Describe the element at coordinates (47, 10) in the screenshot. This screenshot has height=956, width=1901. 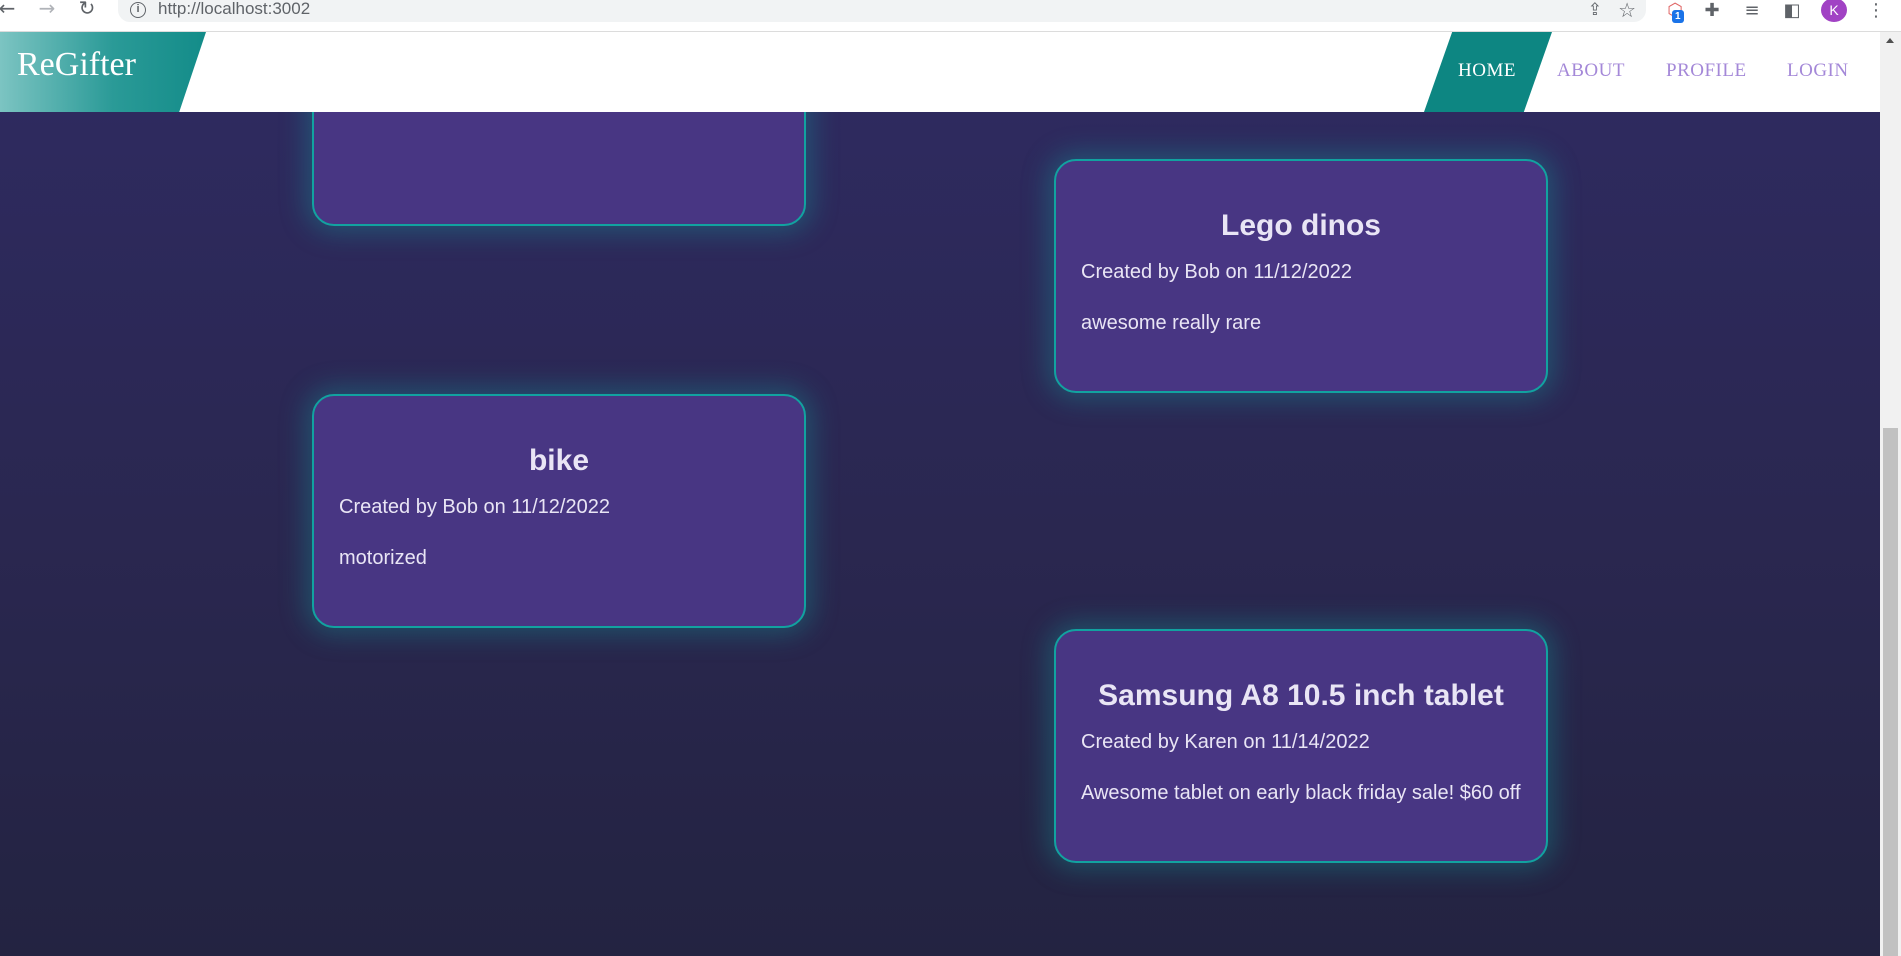
I see `forward-icon: →` at that location.